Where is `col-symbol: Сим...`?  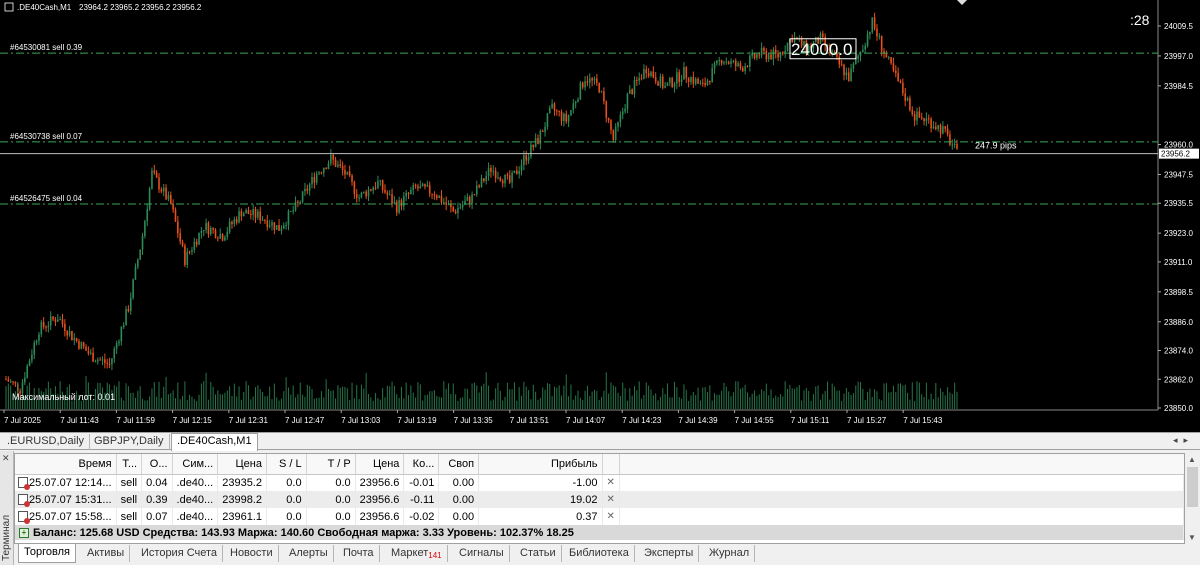 col-symbol: Сим... is located at coordinates (195, 464).